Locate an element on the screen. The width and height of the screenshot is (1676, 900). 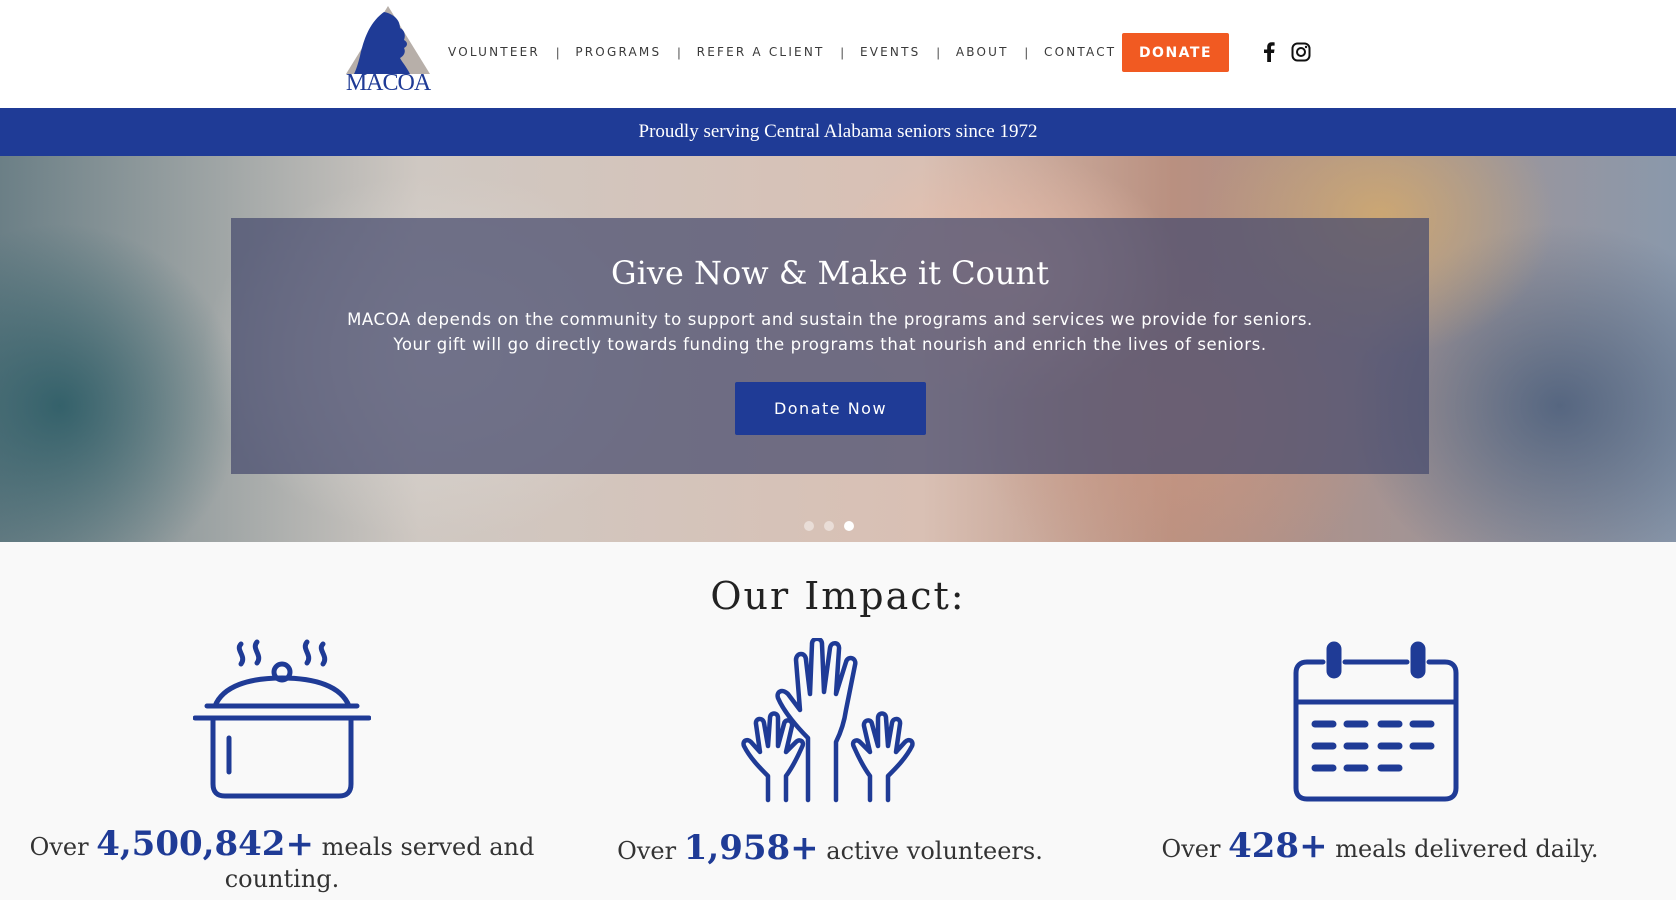
impact-stat-volunteers: Over 1,958+ active volunteers. is located at coordinates (830, 849).